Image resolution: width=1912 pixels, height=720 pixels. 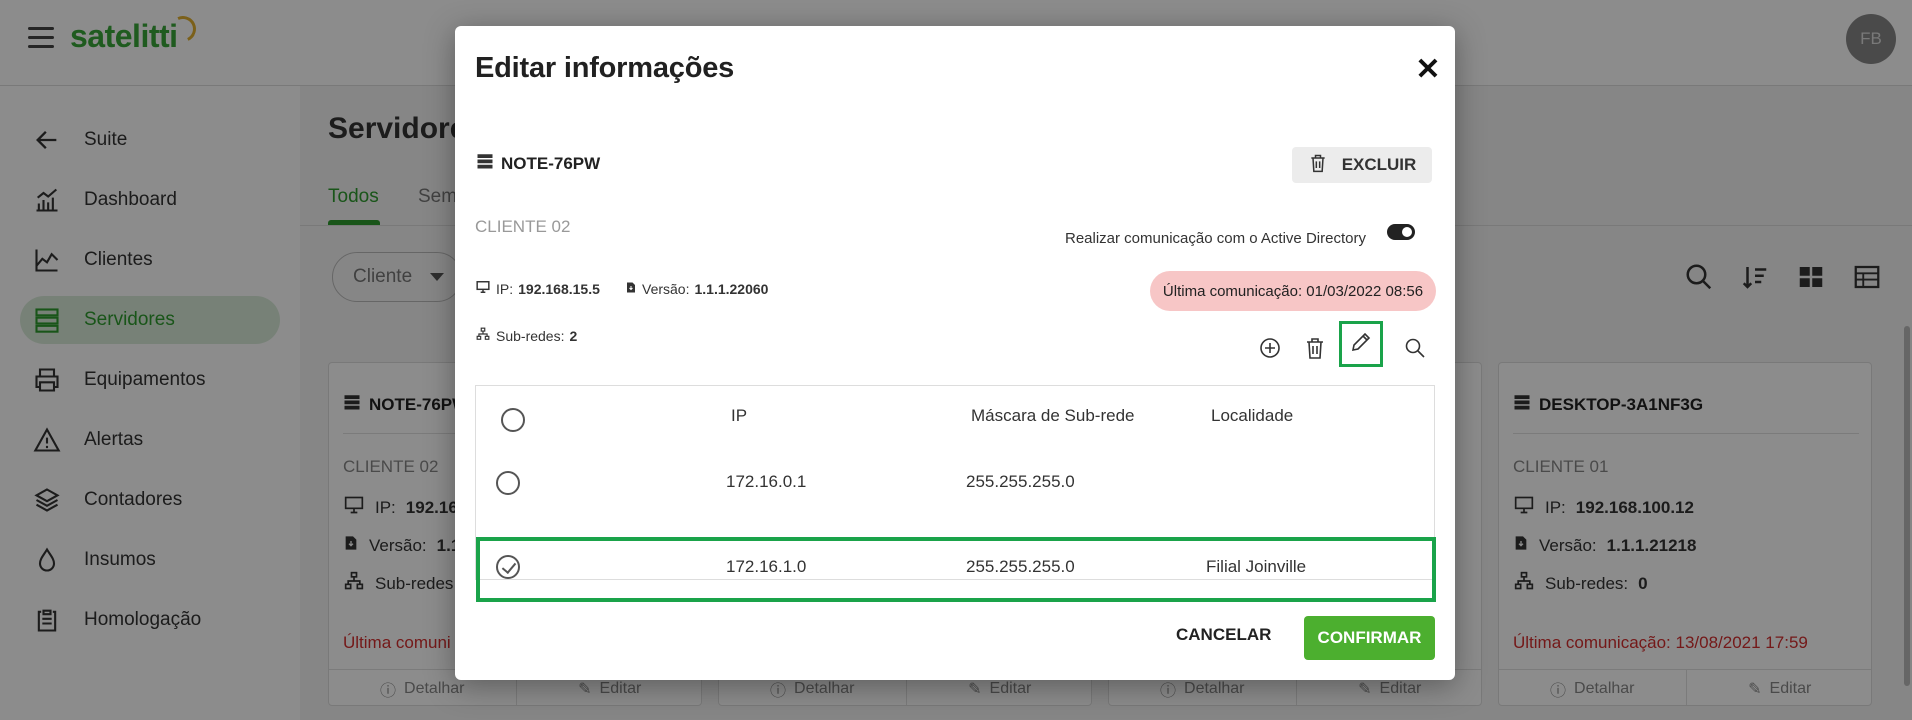 What do you see at coordinates (605, 68) in the screenshot?
I see `dialog-title: Editar informações` at bounding box center [605, 68].